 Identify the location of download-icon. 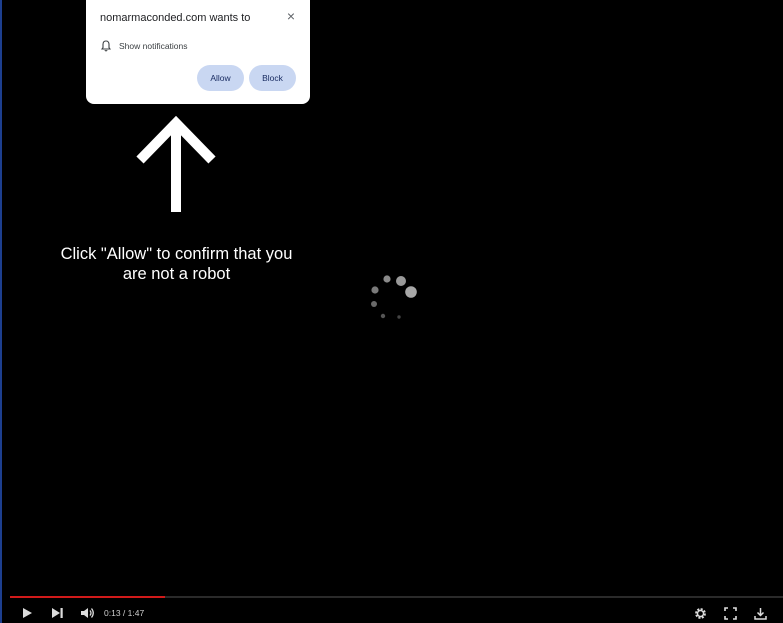
(760, 613).